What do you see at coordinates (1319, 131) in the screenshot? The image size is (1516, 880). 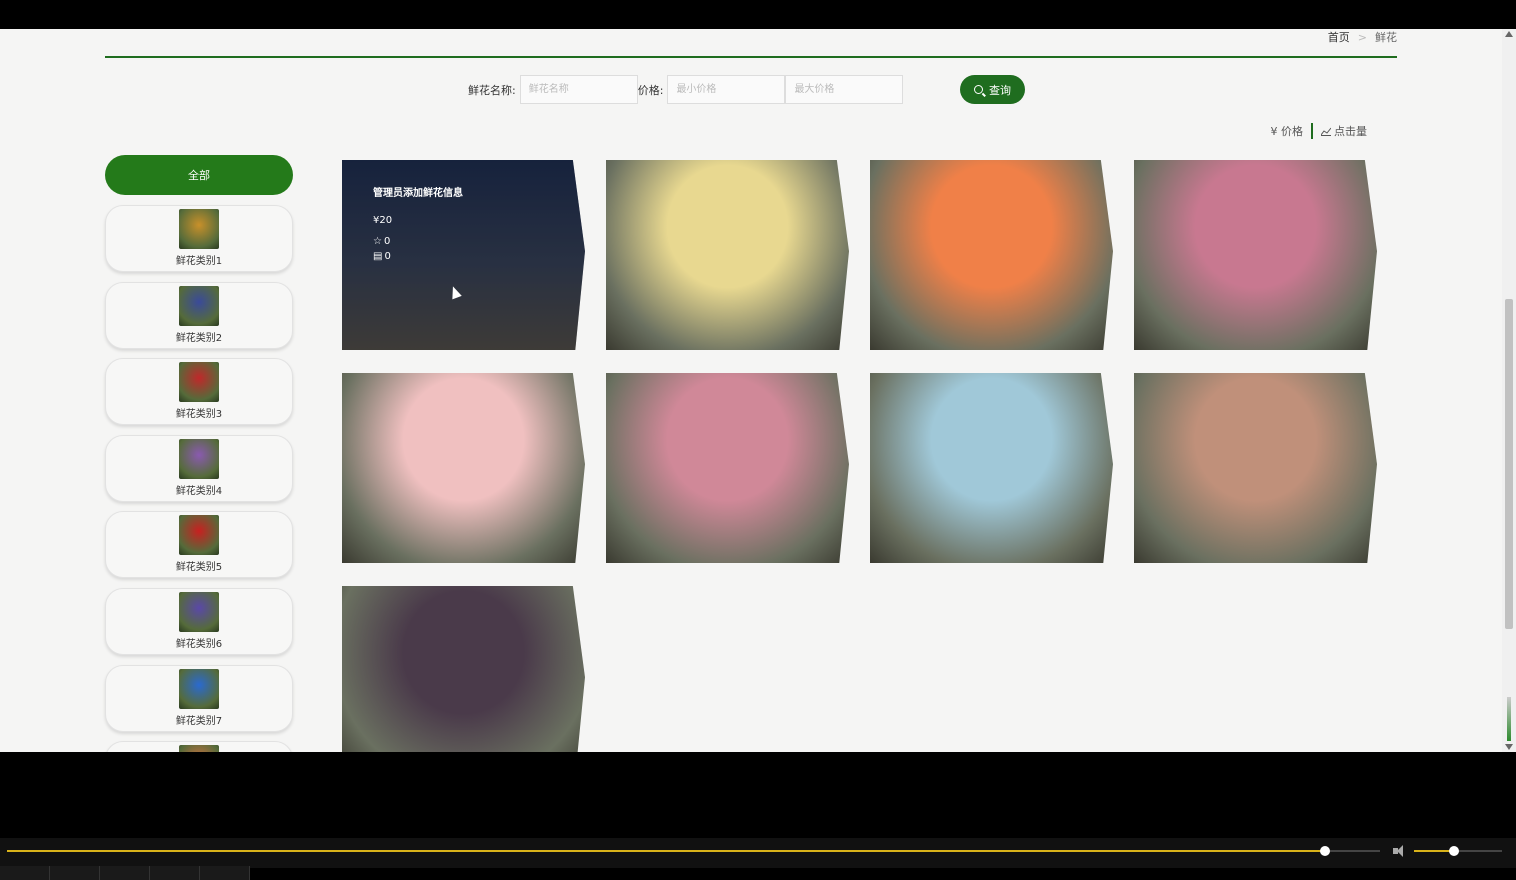 I see `sort-bar: ¥ 价格 点击量` at bounding box center [1319, 131].